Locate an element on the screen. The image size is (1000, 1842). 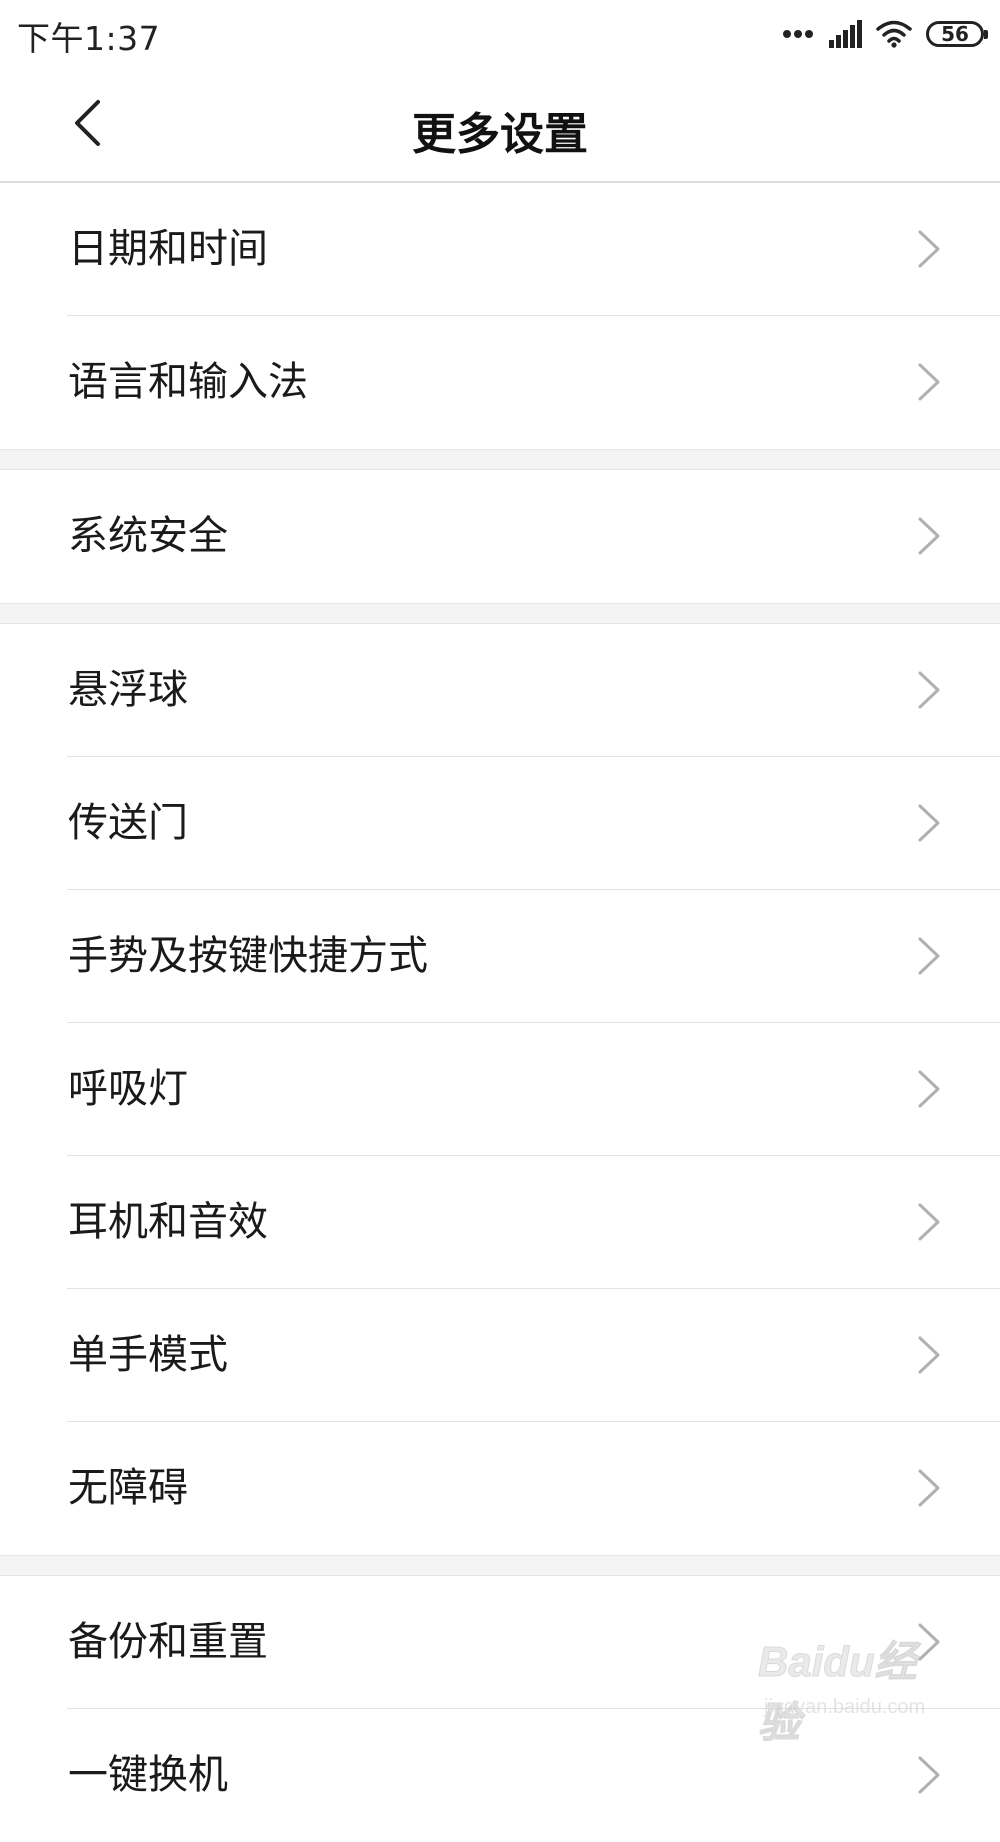
settings-item-label: 传送门 is located at coordinates (128, 823).